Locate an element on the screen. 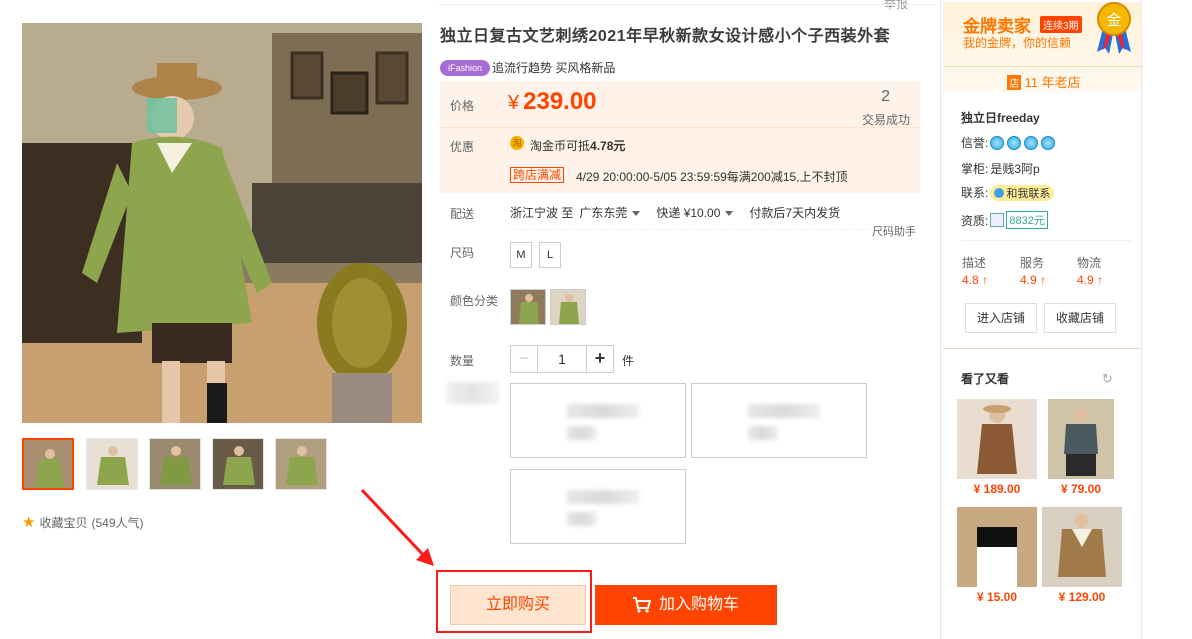 The width and height of the screenshot is (1192, 639). gold-seller-badge: 连续3期 is located at coordinates (1061, 24).